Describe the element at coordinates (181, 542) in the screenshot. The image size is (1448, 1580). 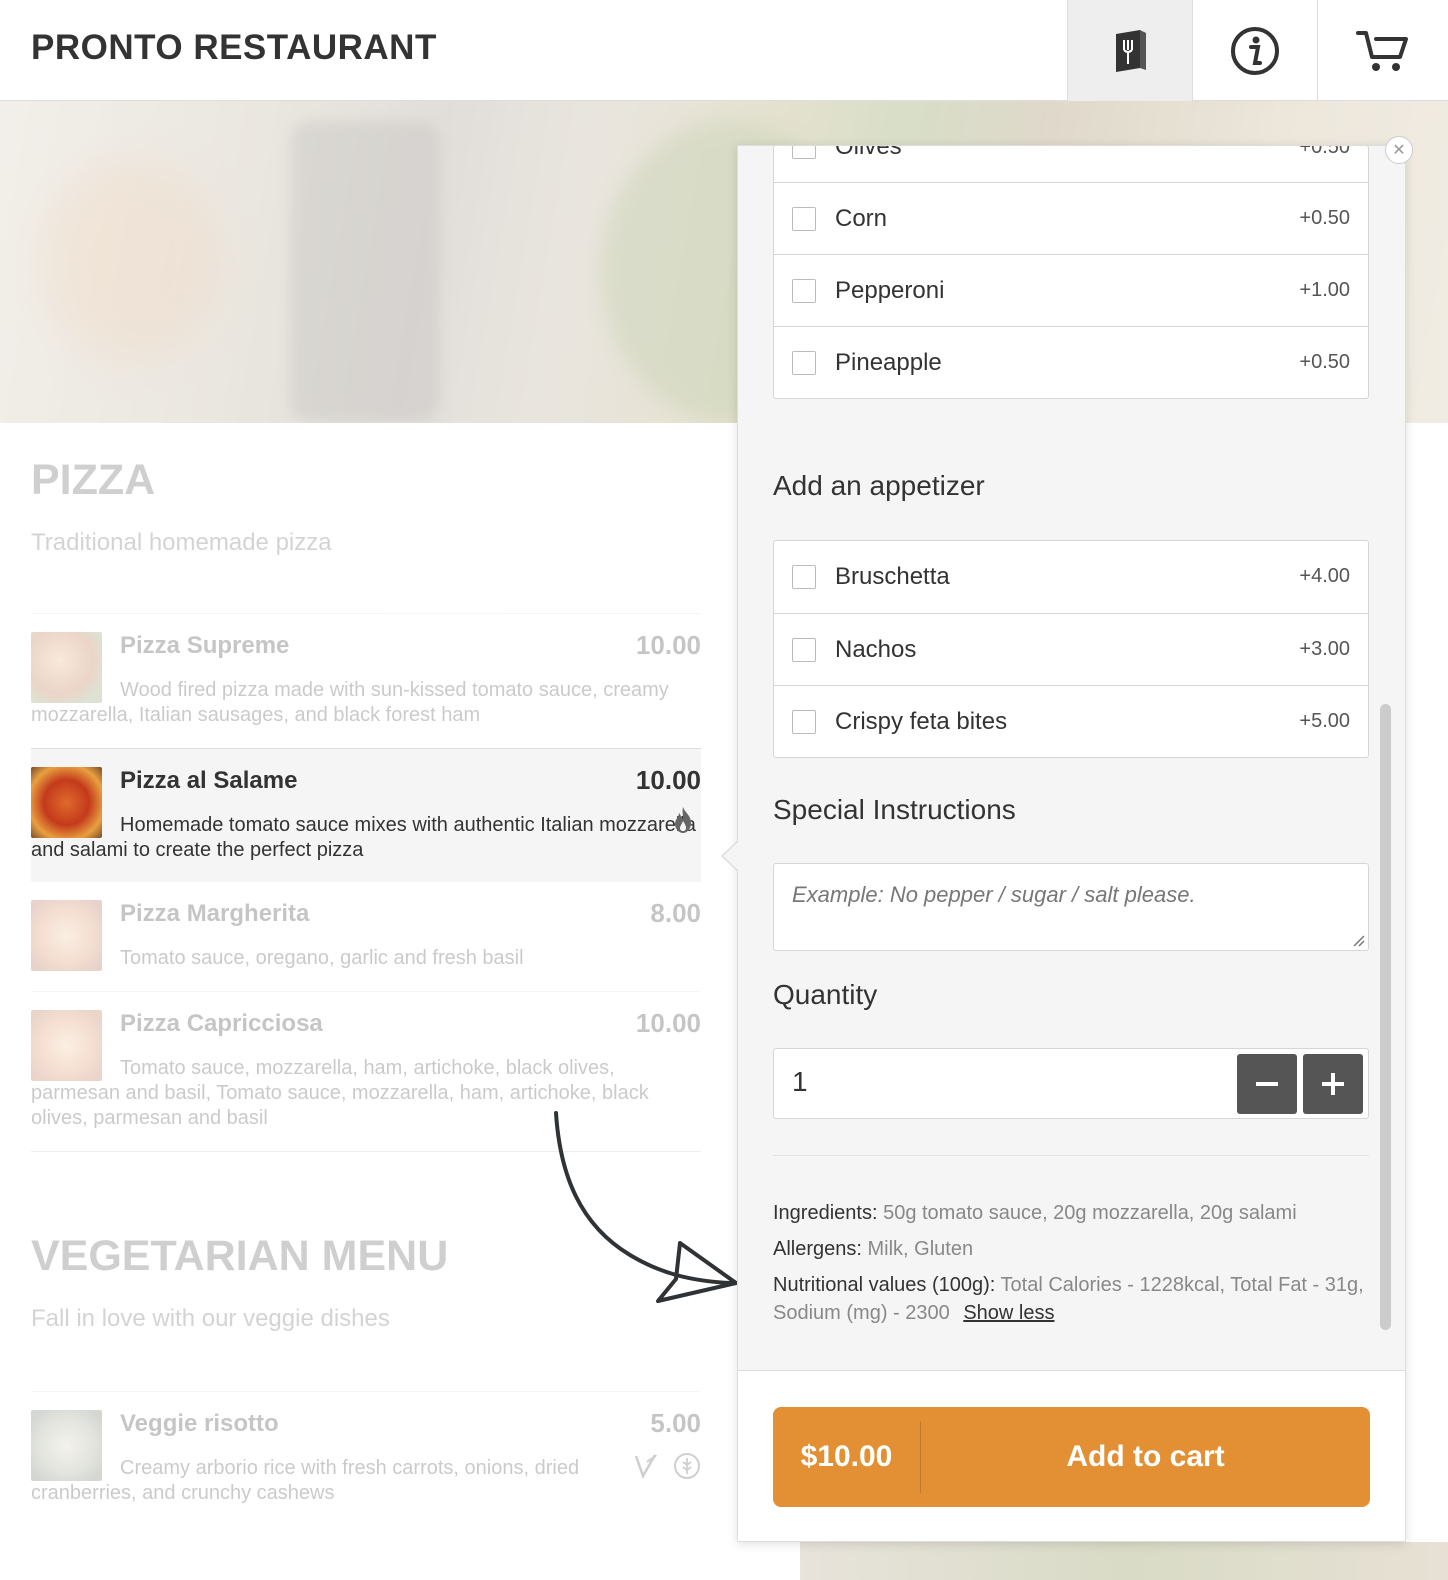
I see `section-subtitle-pizza: Traditional homemade pizza` at that location.